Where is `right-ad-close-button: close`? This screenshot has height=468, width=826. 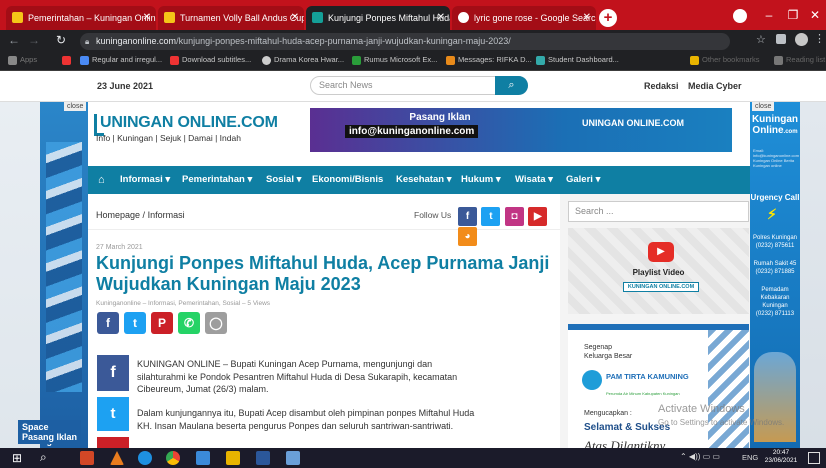 right-ad-close-button: close is located at coordinates (763, 106).